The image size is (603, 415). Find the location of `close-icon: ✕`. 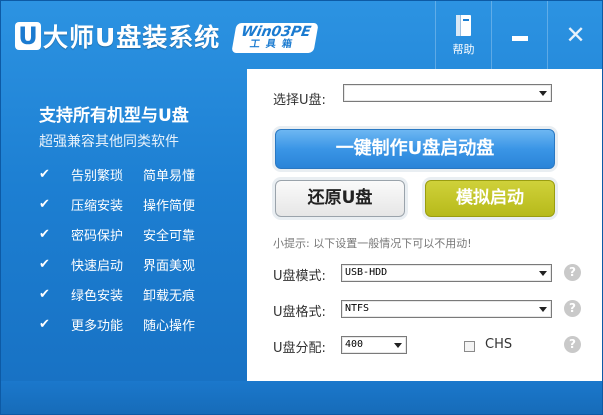

close-icon: ✕ is located at coordinates (575, 35).